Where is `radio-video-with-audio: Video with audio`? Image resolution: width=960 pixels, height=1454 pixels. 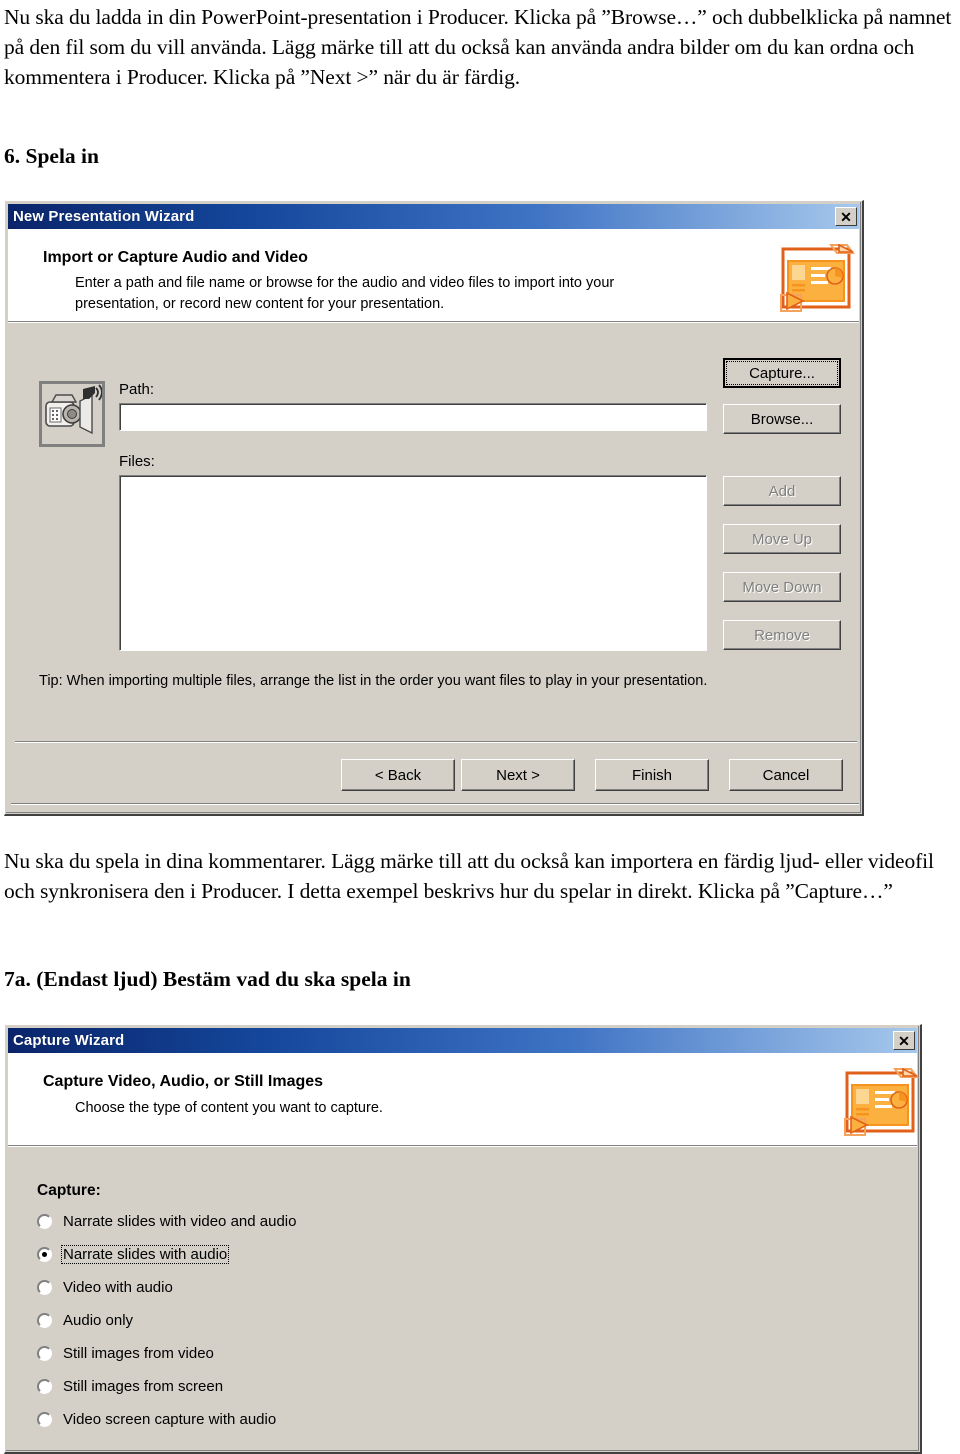
radio-video-with-audio: Video with audio is located at coordinates (106, 1287).